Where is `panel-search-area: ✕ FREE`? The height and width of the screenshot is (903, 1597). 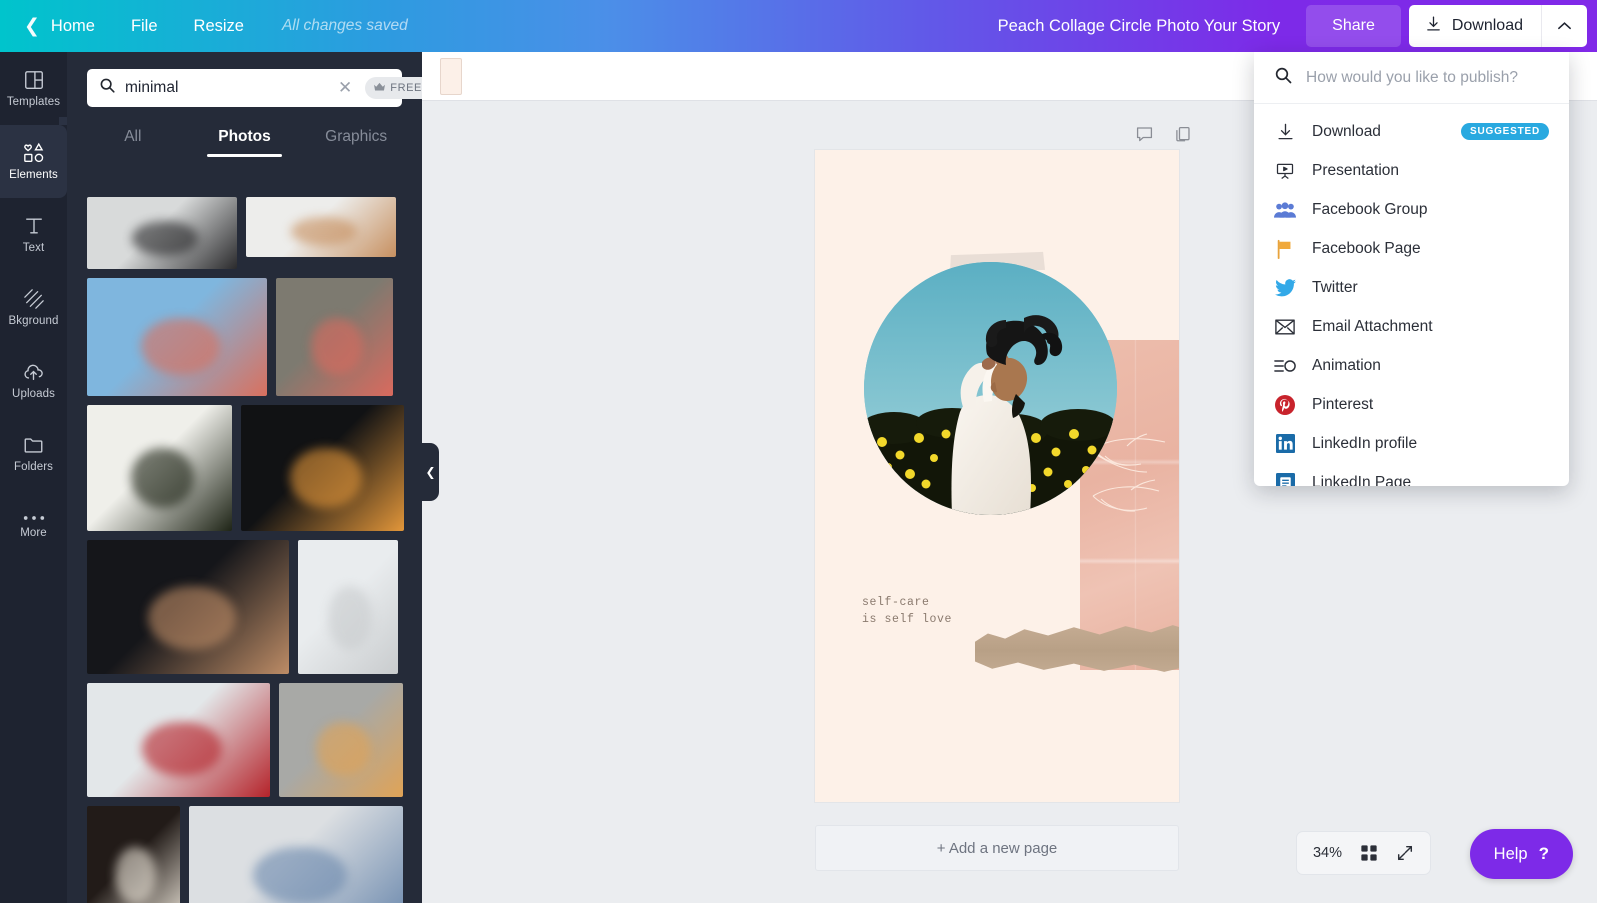 panel-search-area: ✕ FREE is located at coordinates (244, 79).